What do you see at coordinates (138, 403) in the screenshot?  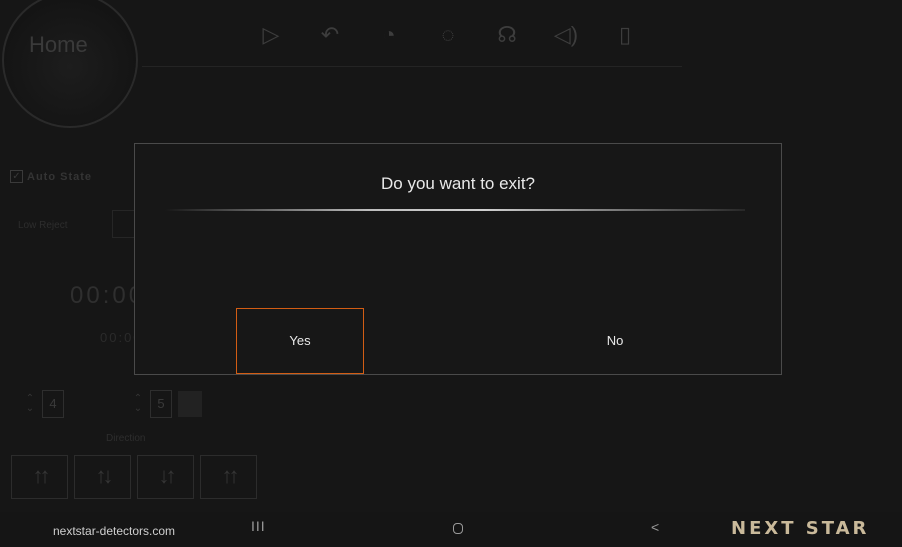 I see `stepper-b-arrows-icon: ⌃ ⌄` at bounding box center [138, 403].